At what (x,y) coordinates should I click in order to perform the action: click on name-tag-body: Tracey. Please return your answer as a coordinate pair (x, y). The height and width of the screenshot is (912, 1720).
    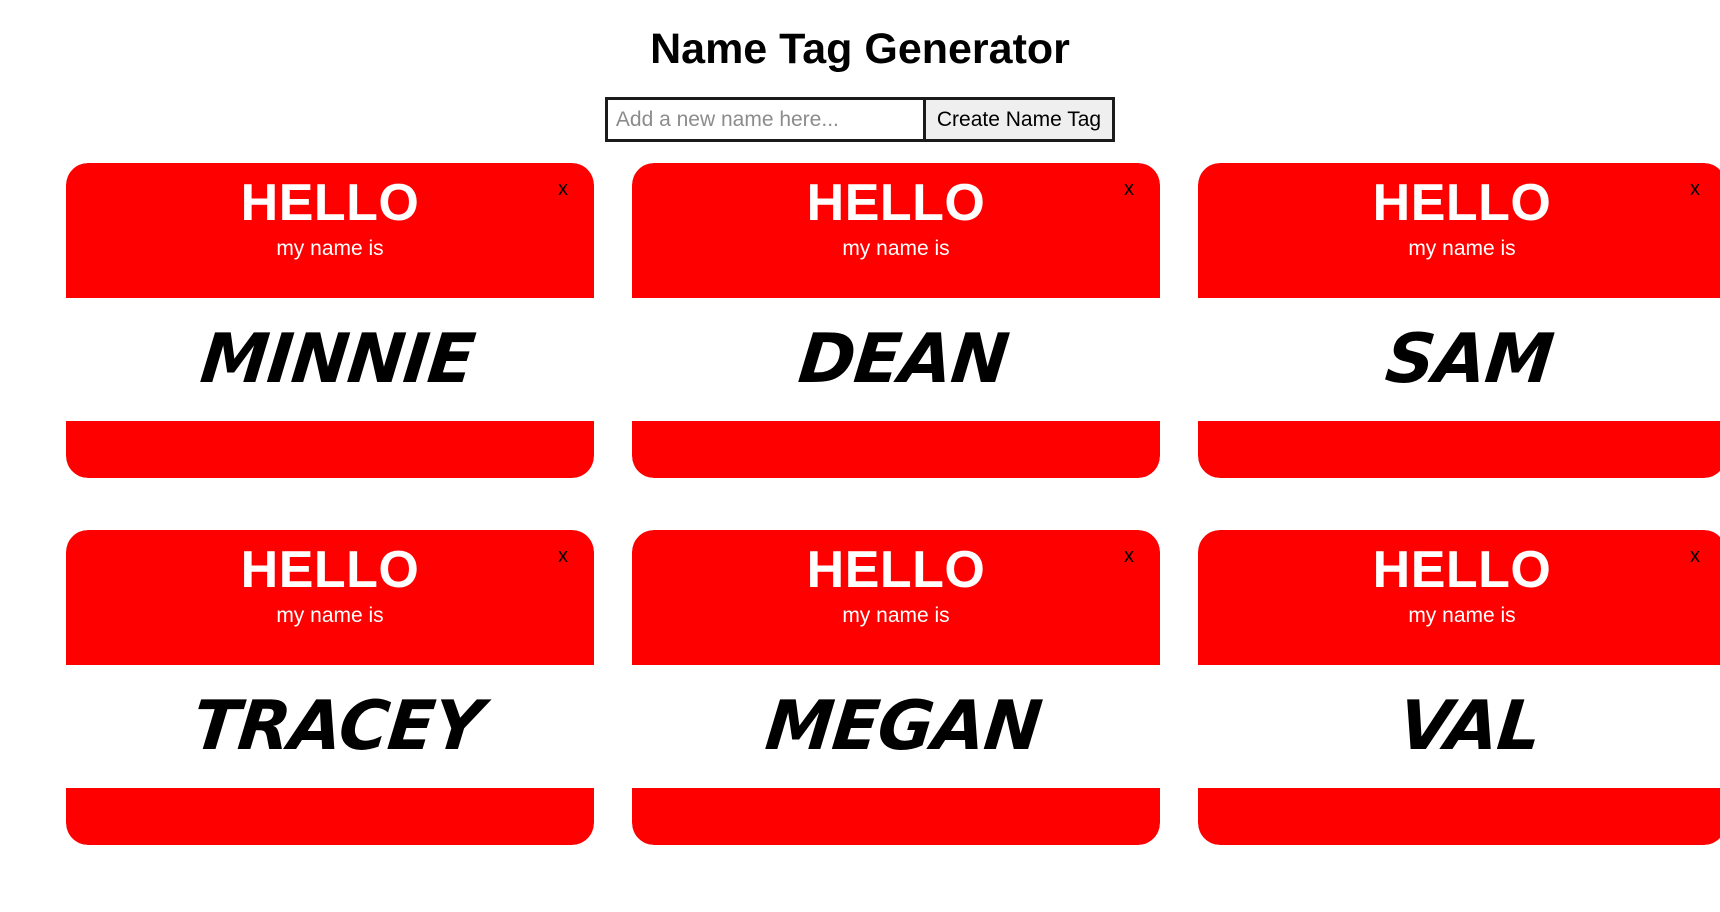
    Looking at the image, I should click on (330, 727).